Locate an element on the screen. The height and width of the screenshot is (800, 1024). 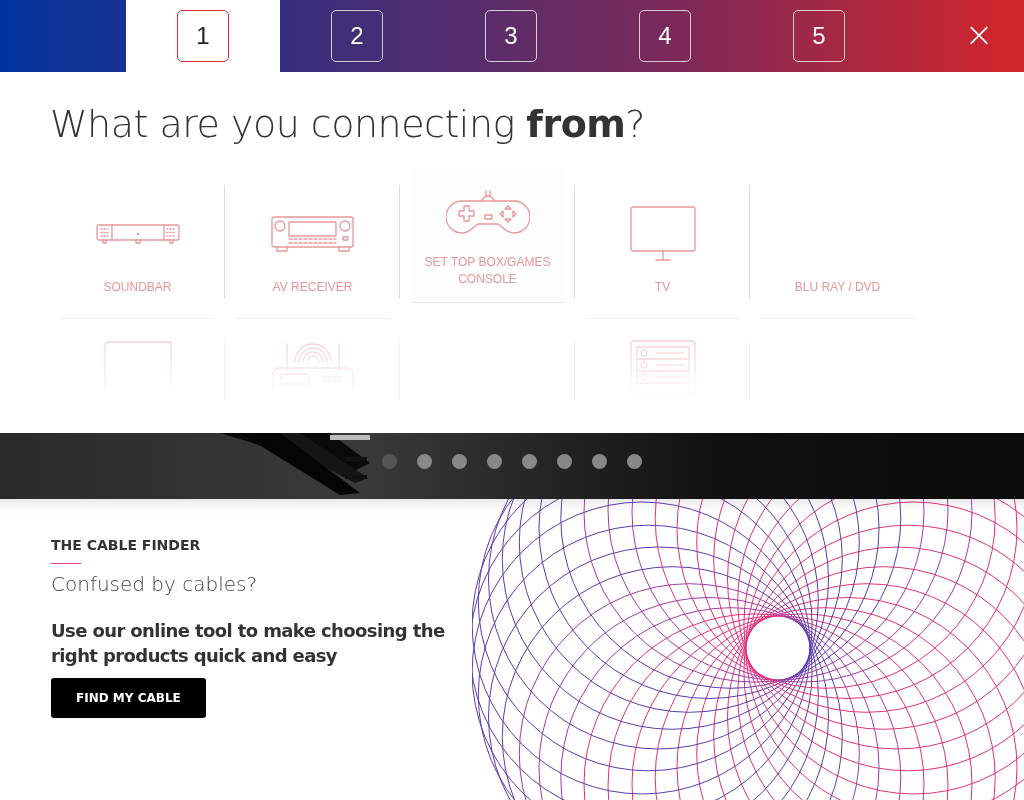
section-label: THE CABLE FINDER is located at coordinates (126, 545).